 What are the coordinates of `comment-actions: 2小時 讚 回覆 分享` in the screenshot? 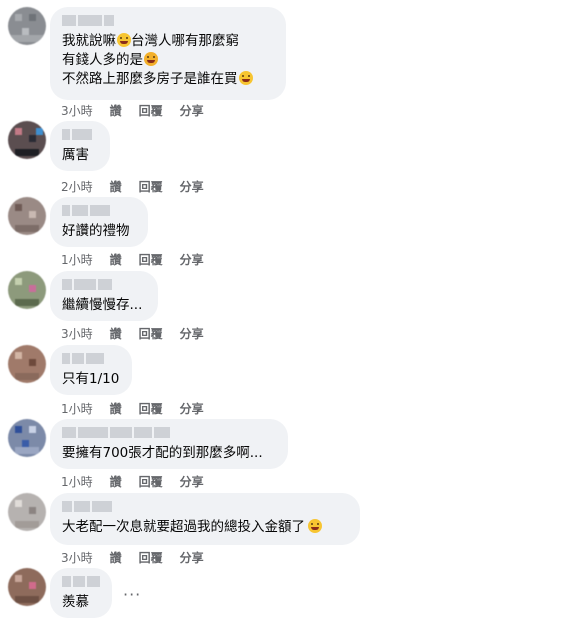 It's located at (141, 186).